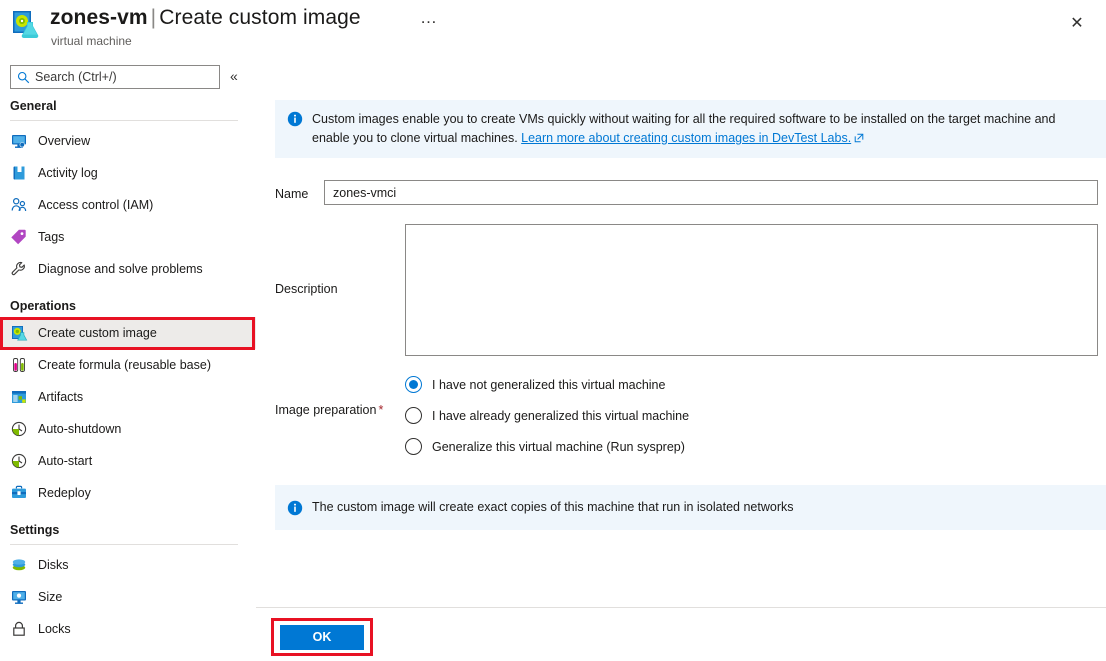 The image size is (1106, 661). I want to click on description-input, so click(751, 290).